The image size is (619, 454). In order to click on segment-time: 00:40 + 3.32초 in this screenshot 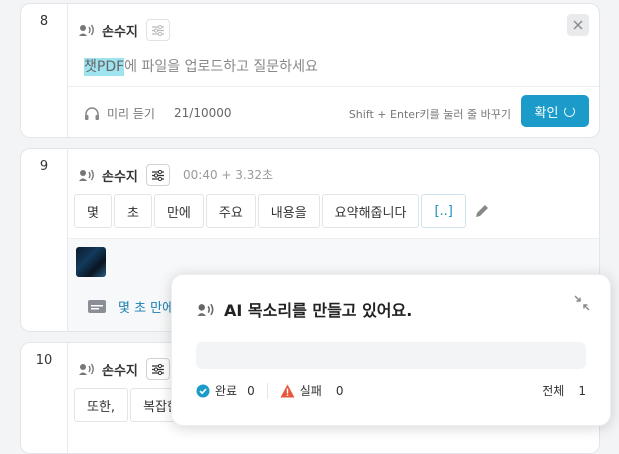, I will do `click(228, 175)`.